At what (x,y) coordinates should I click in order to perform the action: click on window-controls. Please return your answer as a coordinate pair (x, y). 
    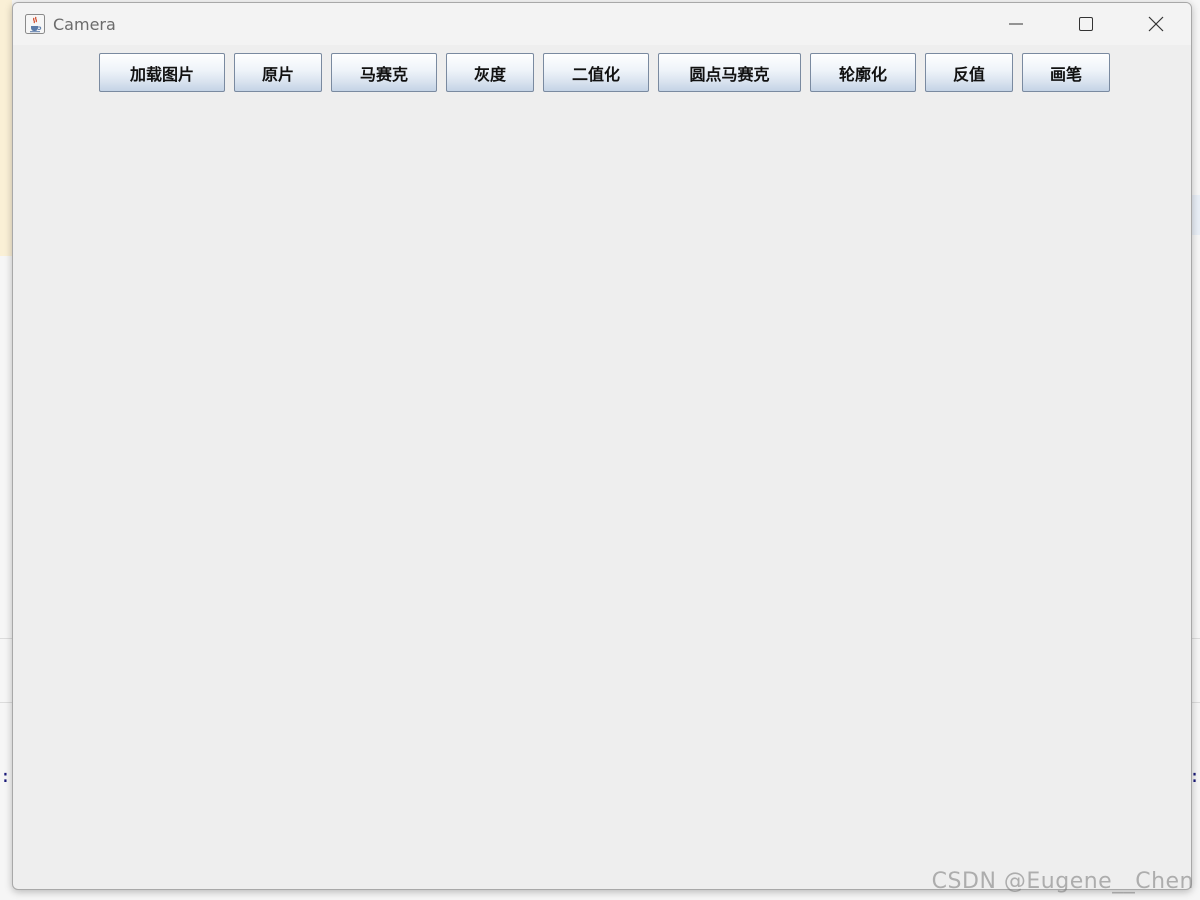
    Looking at the image, I should click on (1086, 24).